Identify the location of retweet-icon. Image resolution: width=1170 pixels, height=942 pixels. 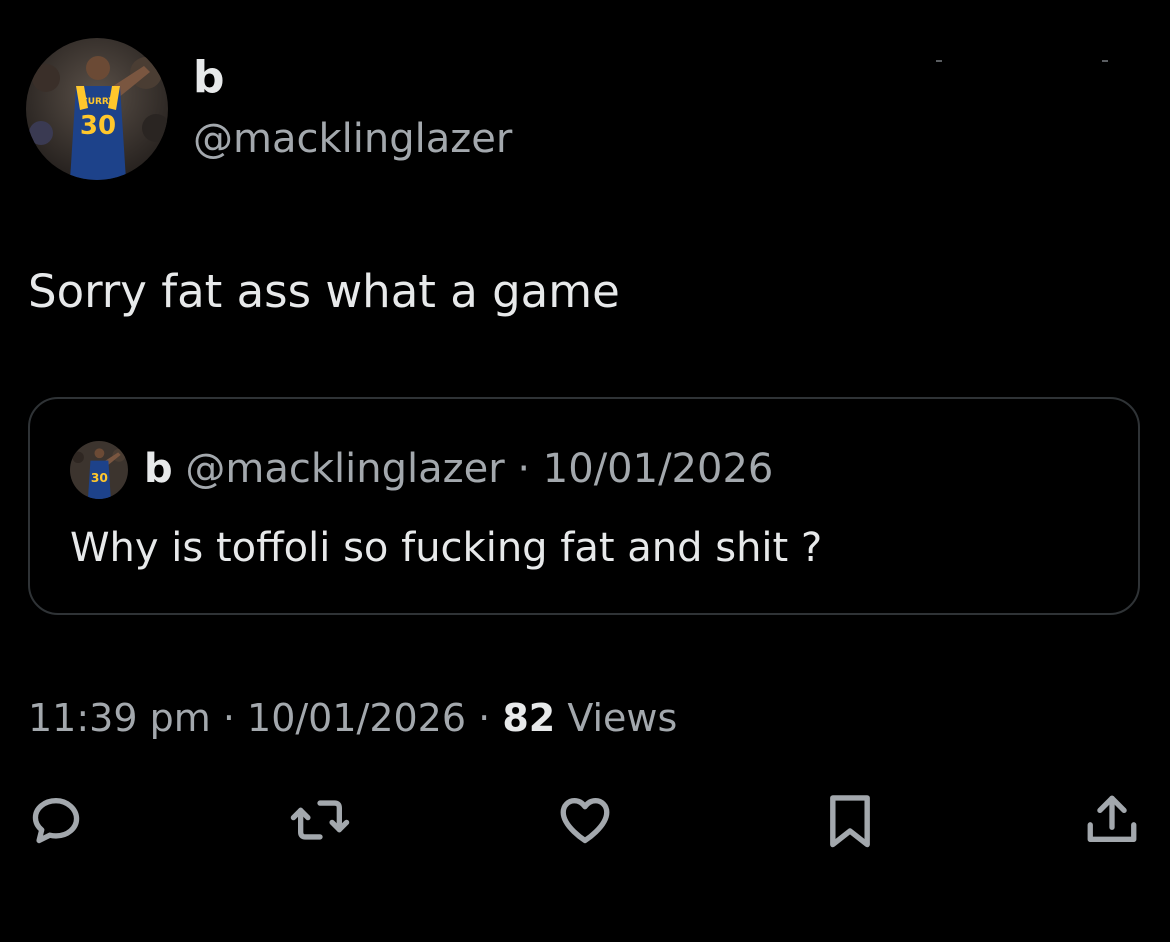
(320, 820).